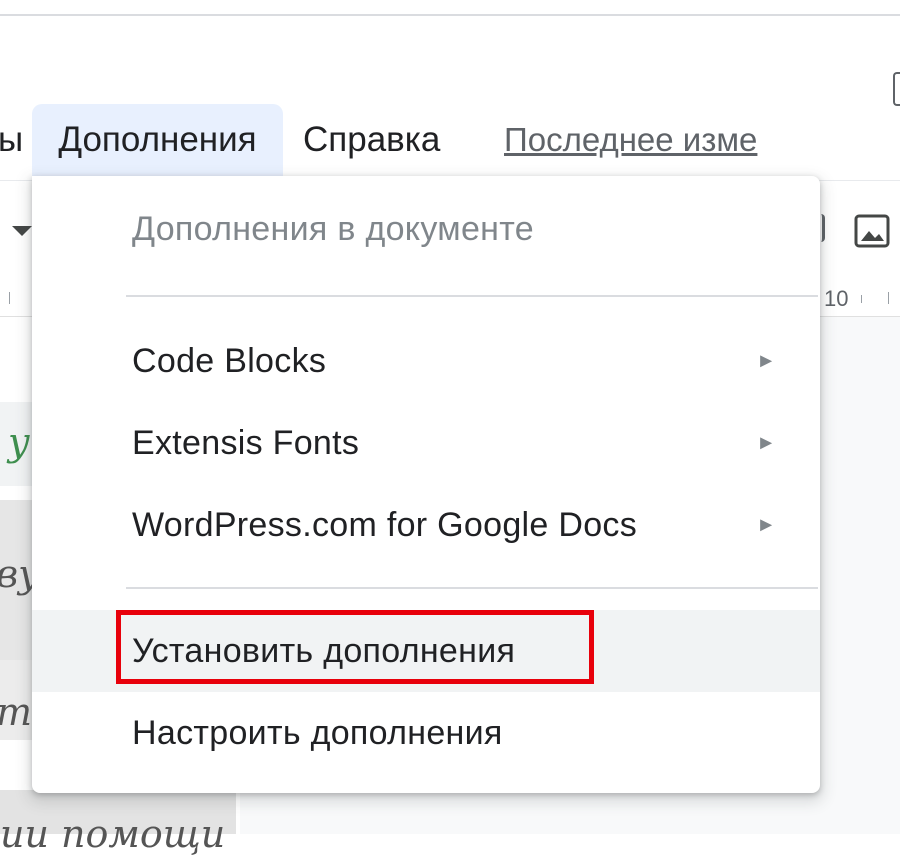 The height and width of the screenshot is (856, 900). I want to click on ruler-number: 10, so click(836, 298).